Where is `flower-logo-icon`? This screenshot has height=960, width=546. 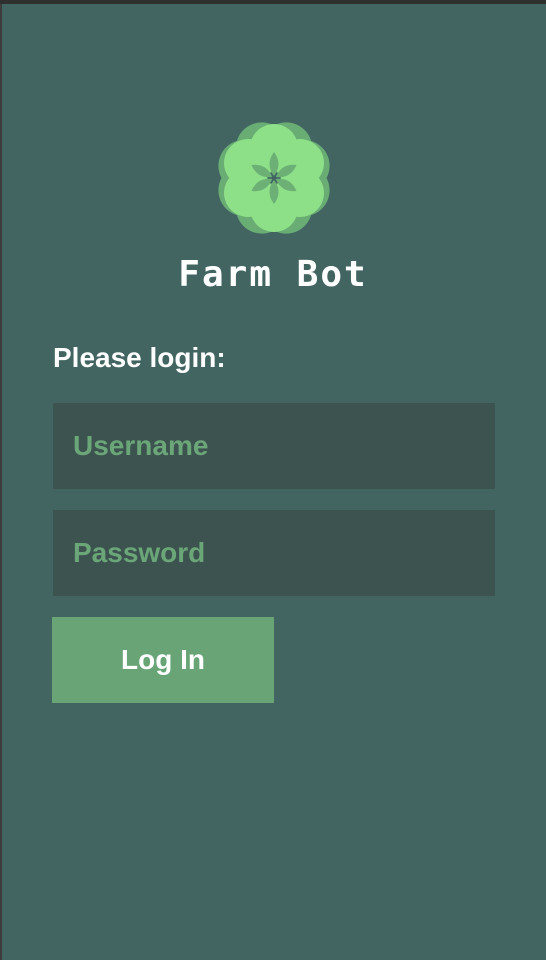 flower-logo-icon is located at coordinates (274, 178).